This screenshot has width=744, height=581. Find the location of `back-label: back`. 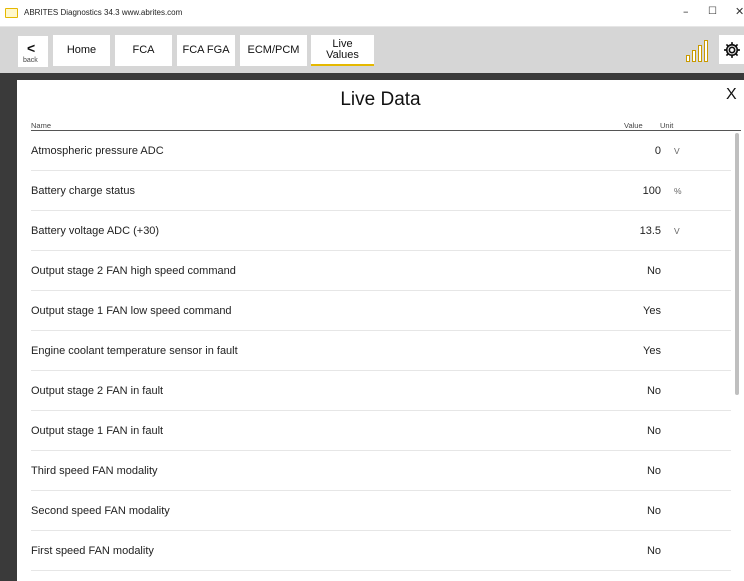

back-label: back is located at coordinates (30, 60).